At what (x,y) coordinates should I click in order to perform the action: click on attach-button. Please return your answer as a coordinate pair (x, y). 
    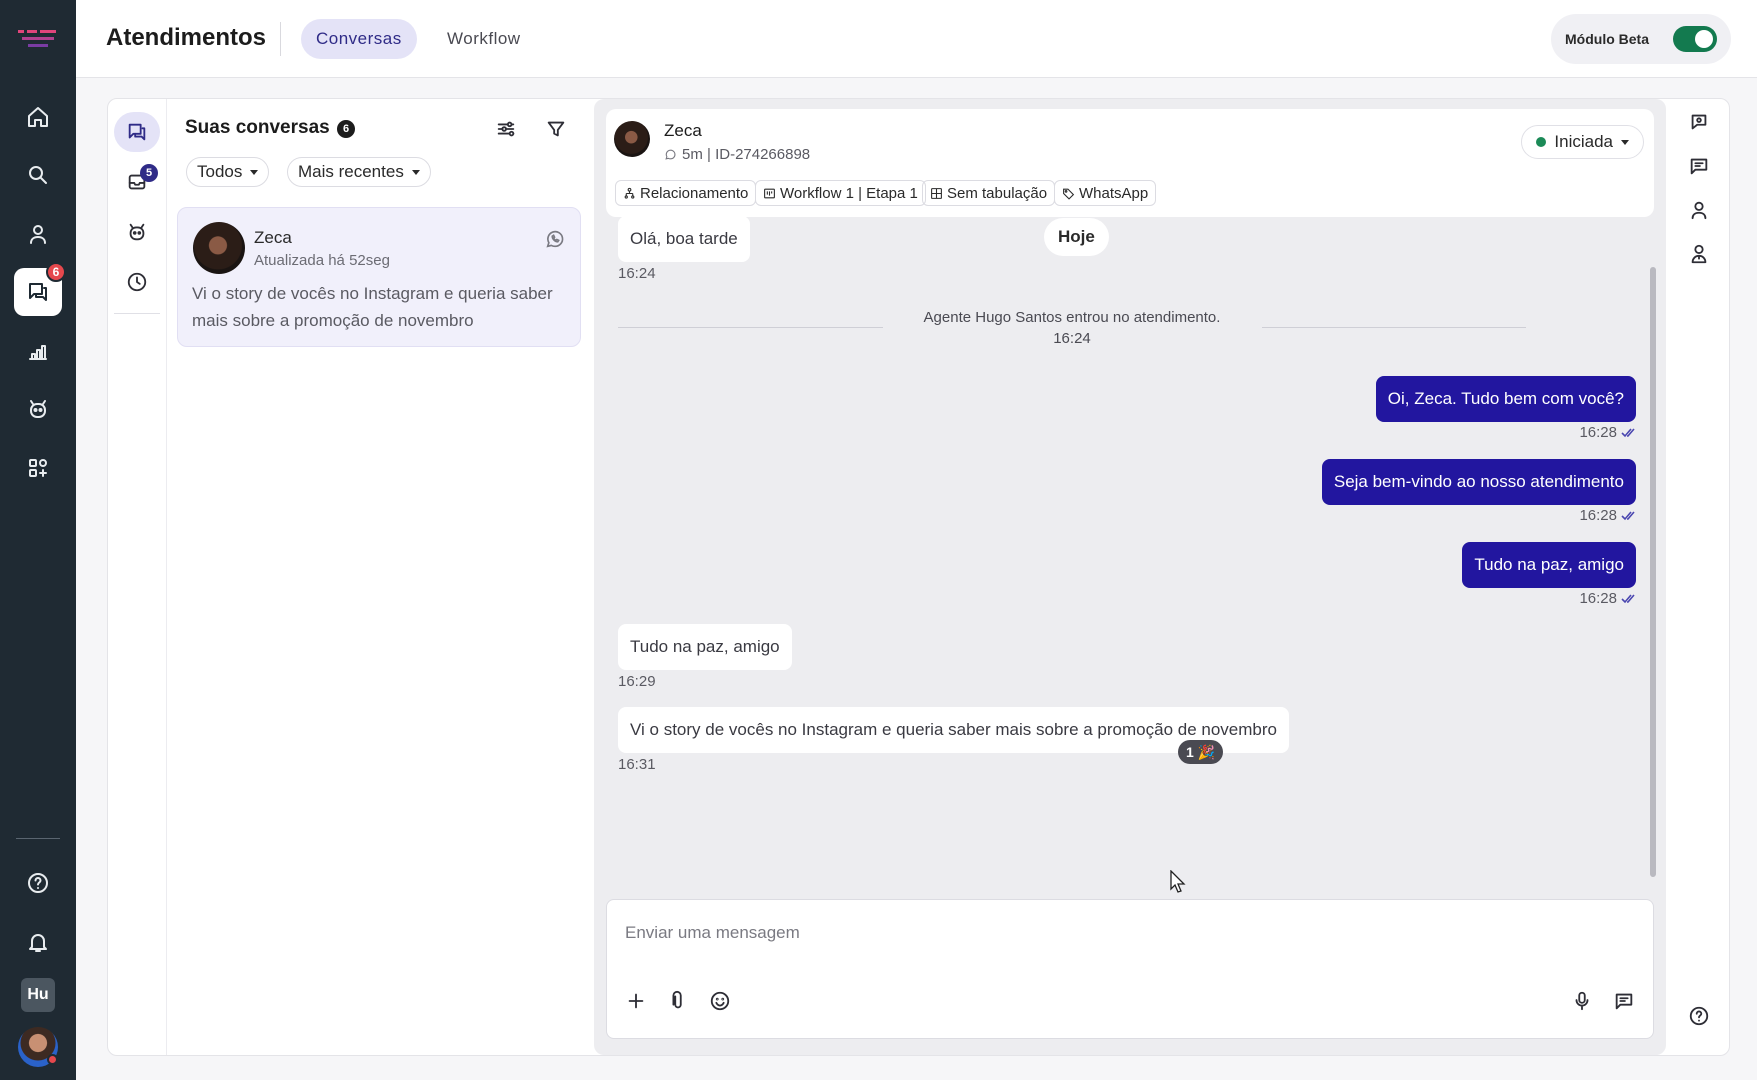
    Looking at the image, I should click on (678, 1001).